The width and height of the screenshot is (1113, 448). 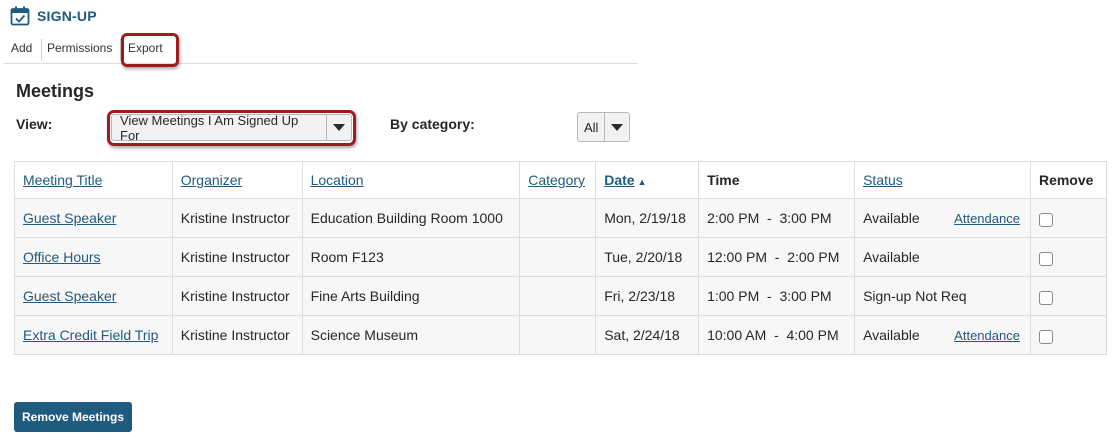 What do you see at coordinates (321, 50) in the screenshot?
I see `tool-toolbar: Add Permissions Export` at bounding box center [321, 50].